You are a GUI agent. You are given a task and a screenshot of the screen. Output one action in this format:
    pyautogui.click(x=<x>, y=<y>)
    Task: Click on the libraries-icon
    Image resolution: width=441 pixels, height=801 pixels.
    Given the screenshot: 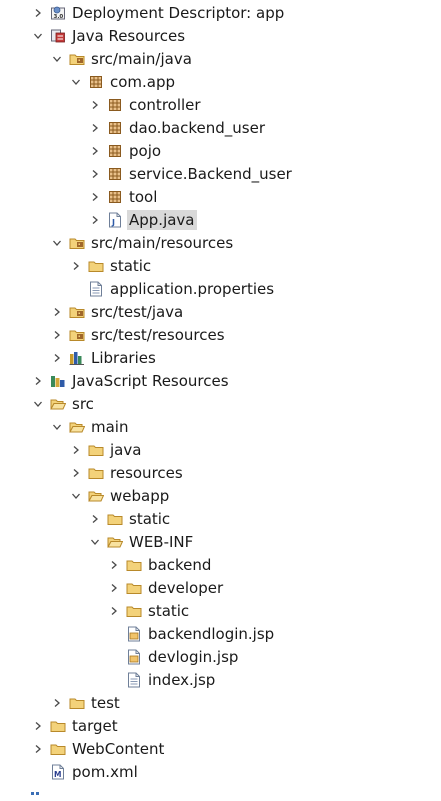 What is the action you would take?
    pyautogui.click(x=77, y=358)
    